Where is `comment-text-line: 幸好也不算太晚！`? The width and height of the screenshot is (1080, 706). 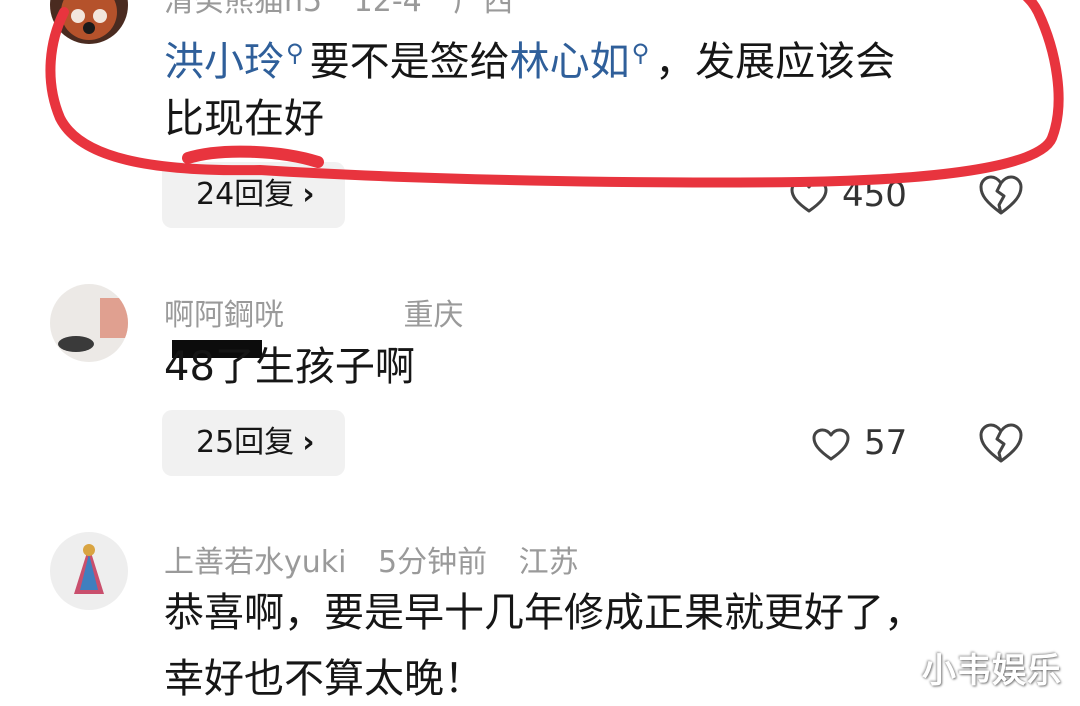
comment-text-line: 幸好也不算太晚！ is located at coordinates (324, 679).